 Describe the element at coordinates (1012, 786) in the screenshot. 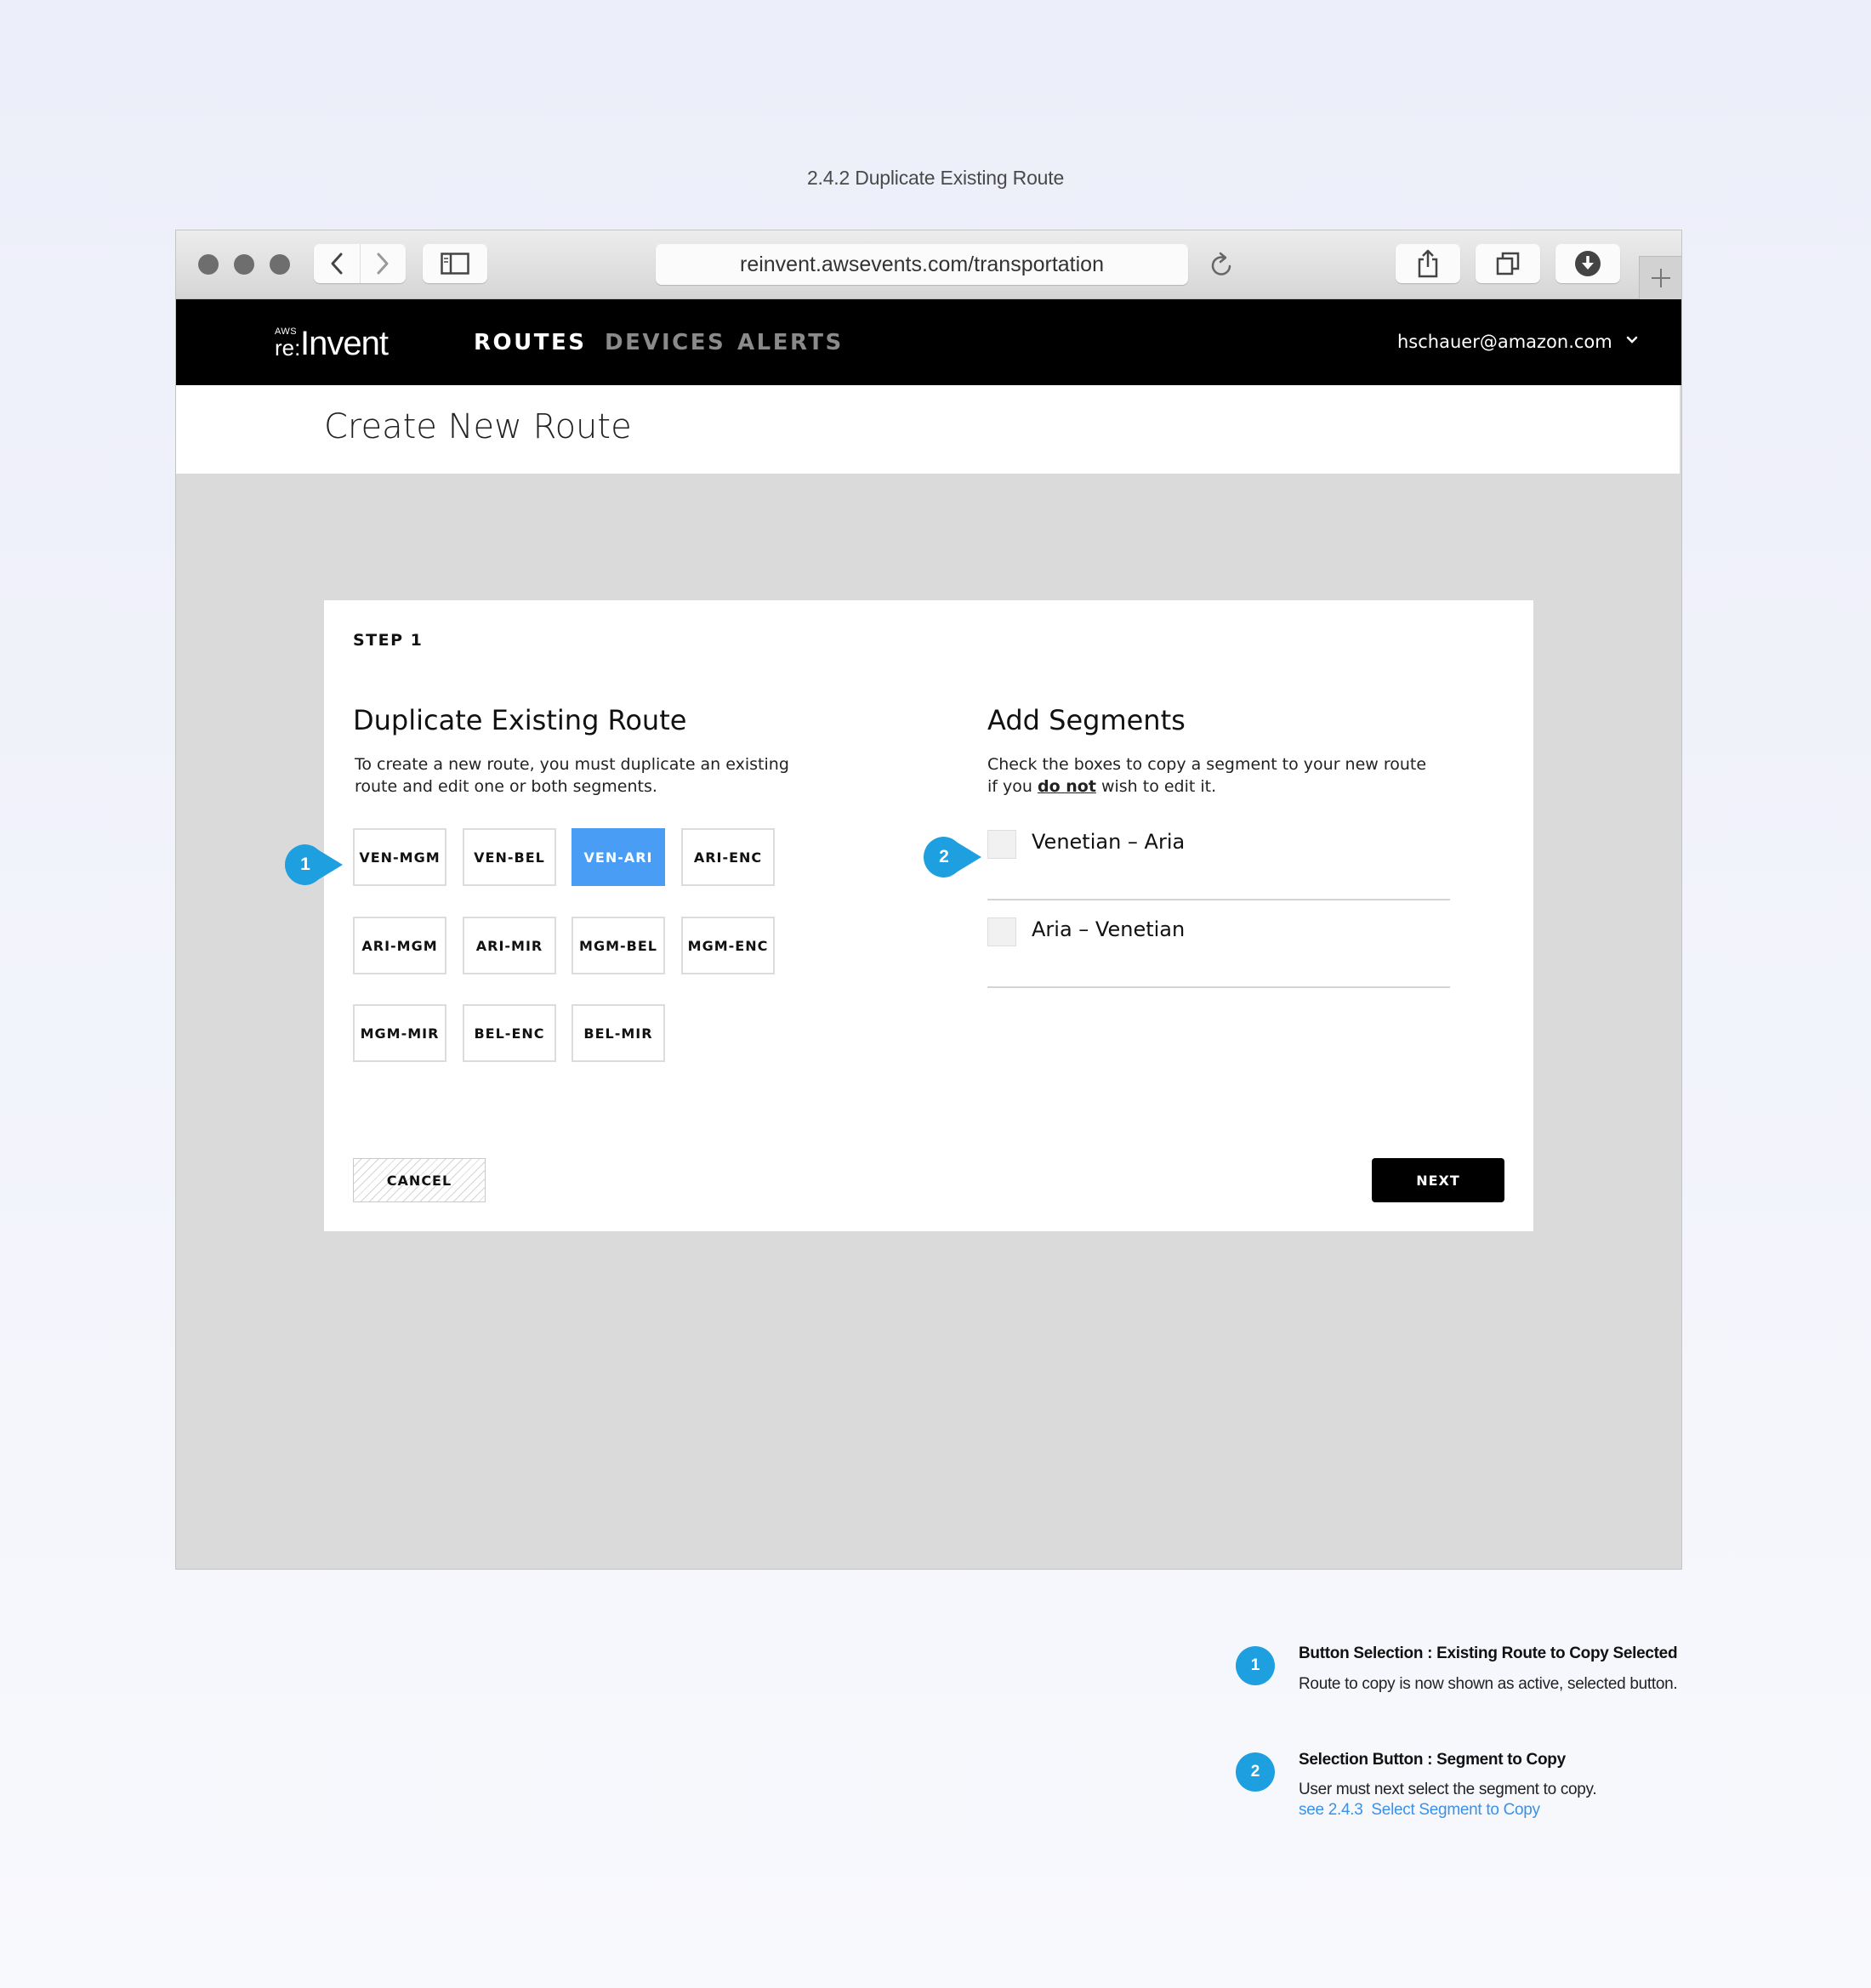

I see `segments-desc-pre: if you` at that location.